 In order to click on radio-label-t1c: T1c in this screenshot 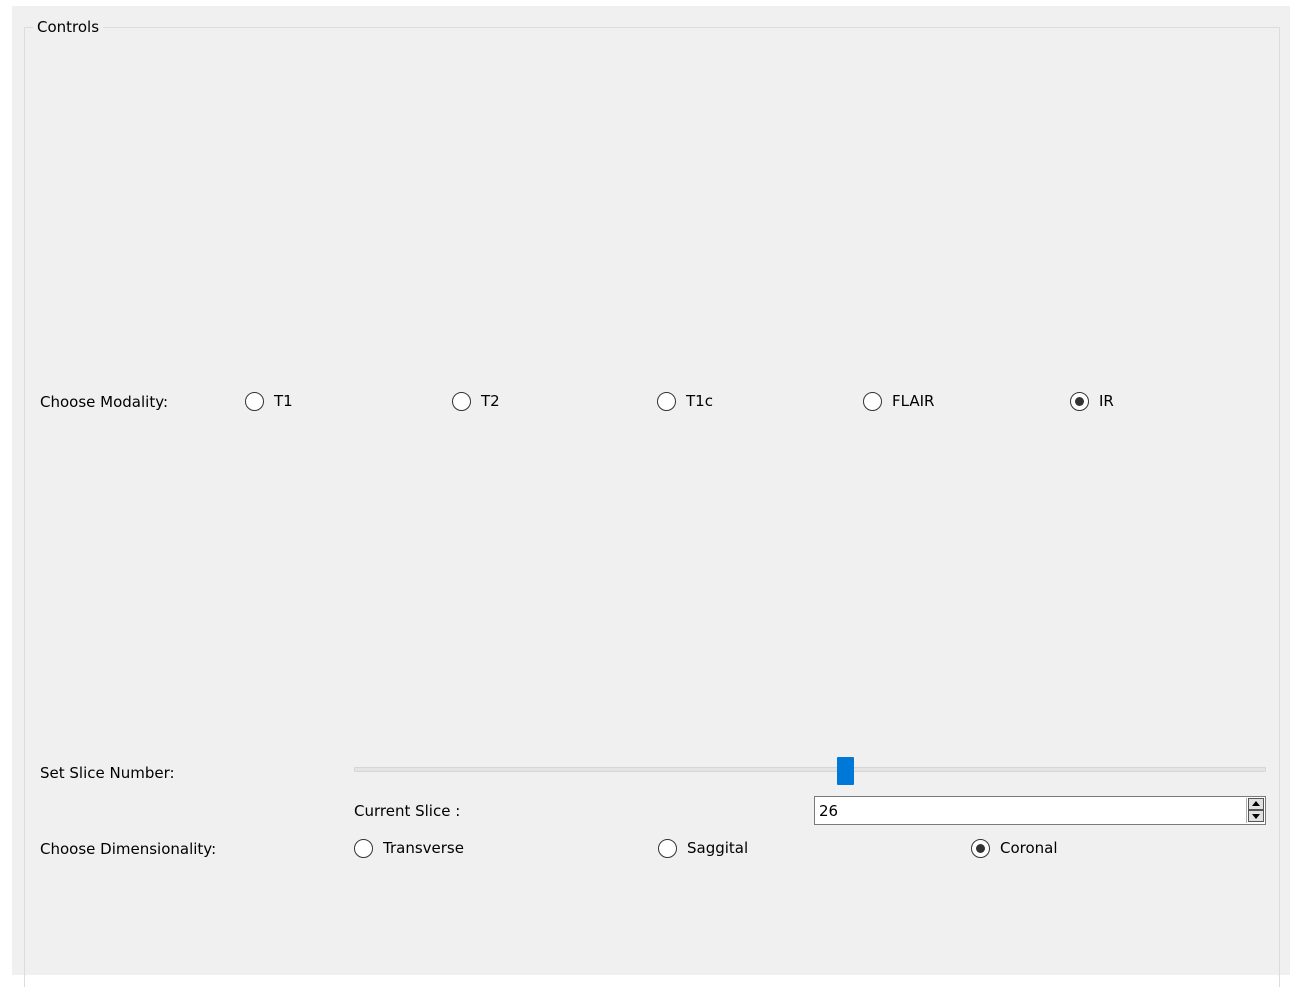, I will do `click(699, 401)`.